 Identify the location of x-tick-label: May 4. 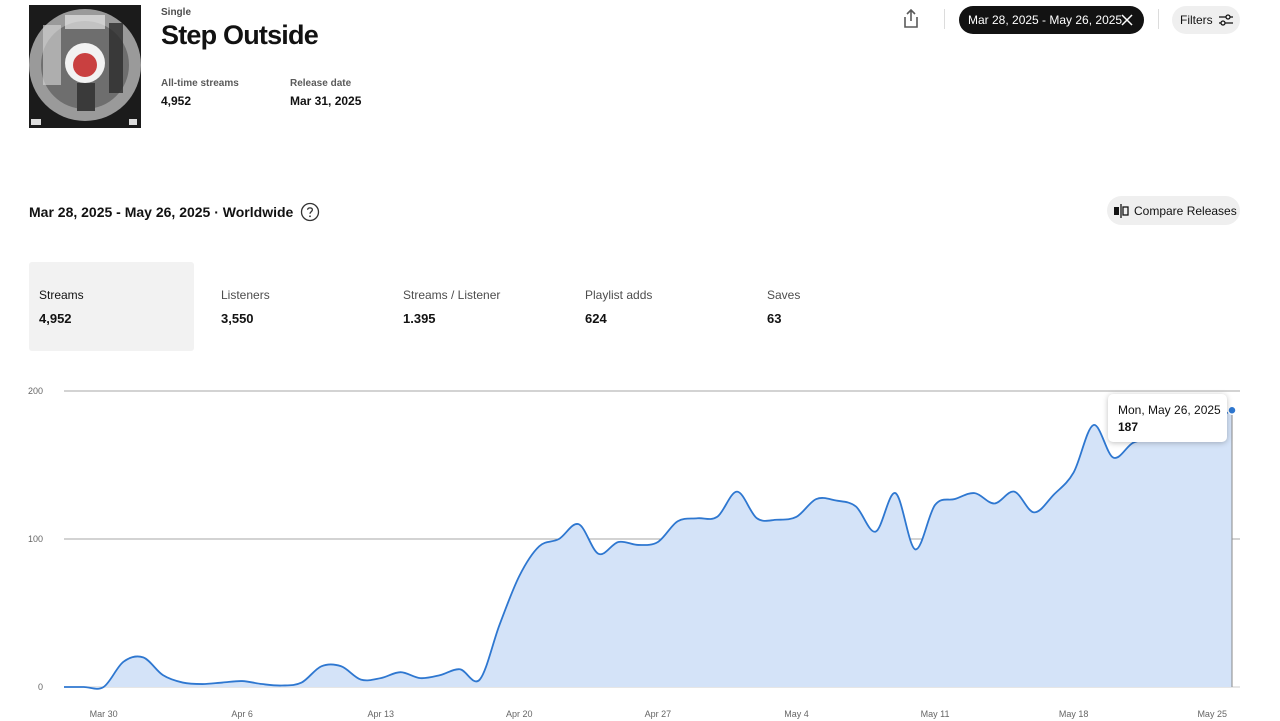
(796, 714).